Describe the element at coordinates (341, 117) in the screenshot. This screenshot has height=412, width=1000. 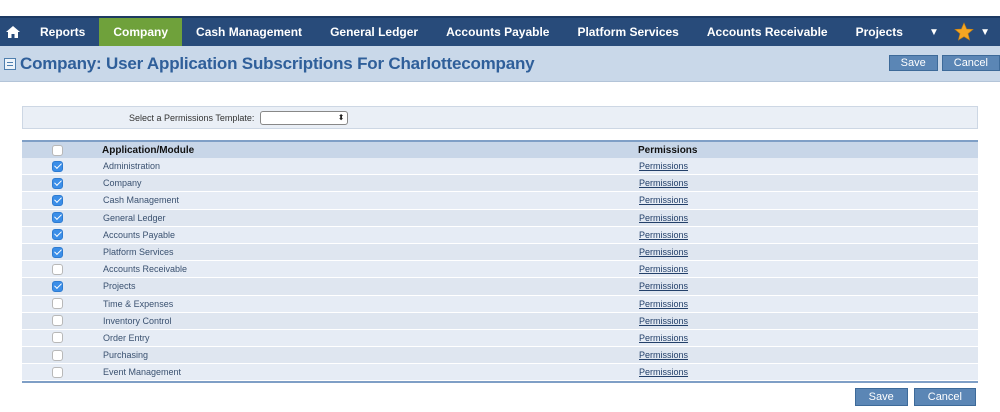
I see `select-arrows-icon: ⬍` at that location.